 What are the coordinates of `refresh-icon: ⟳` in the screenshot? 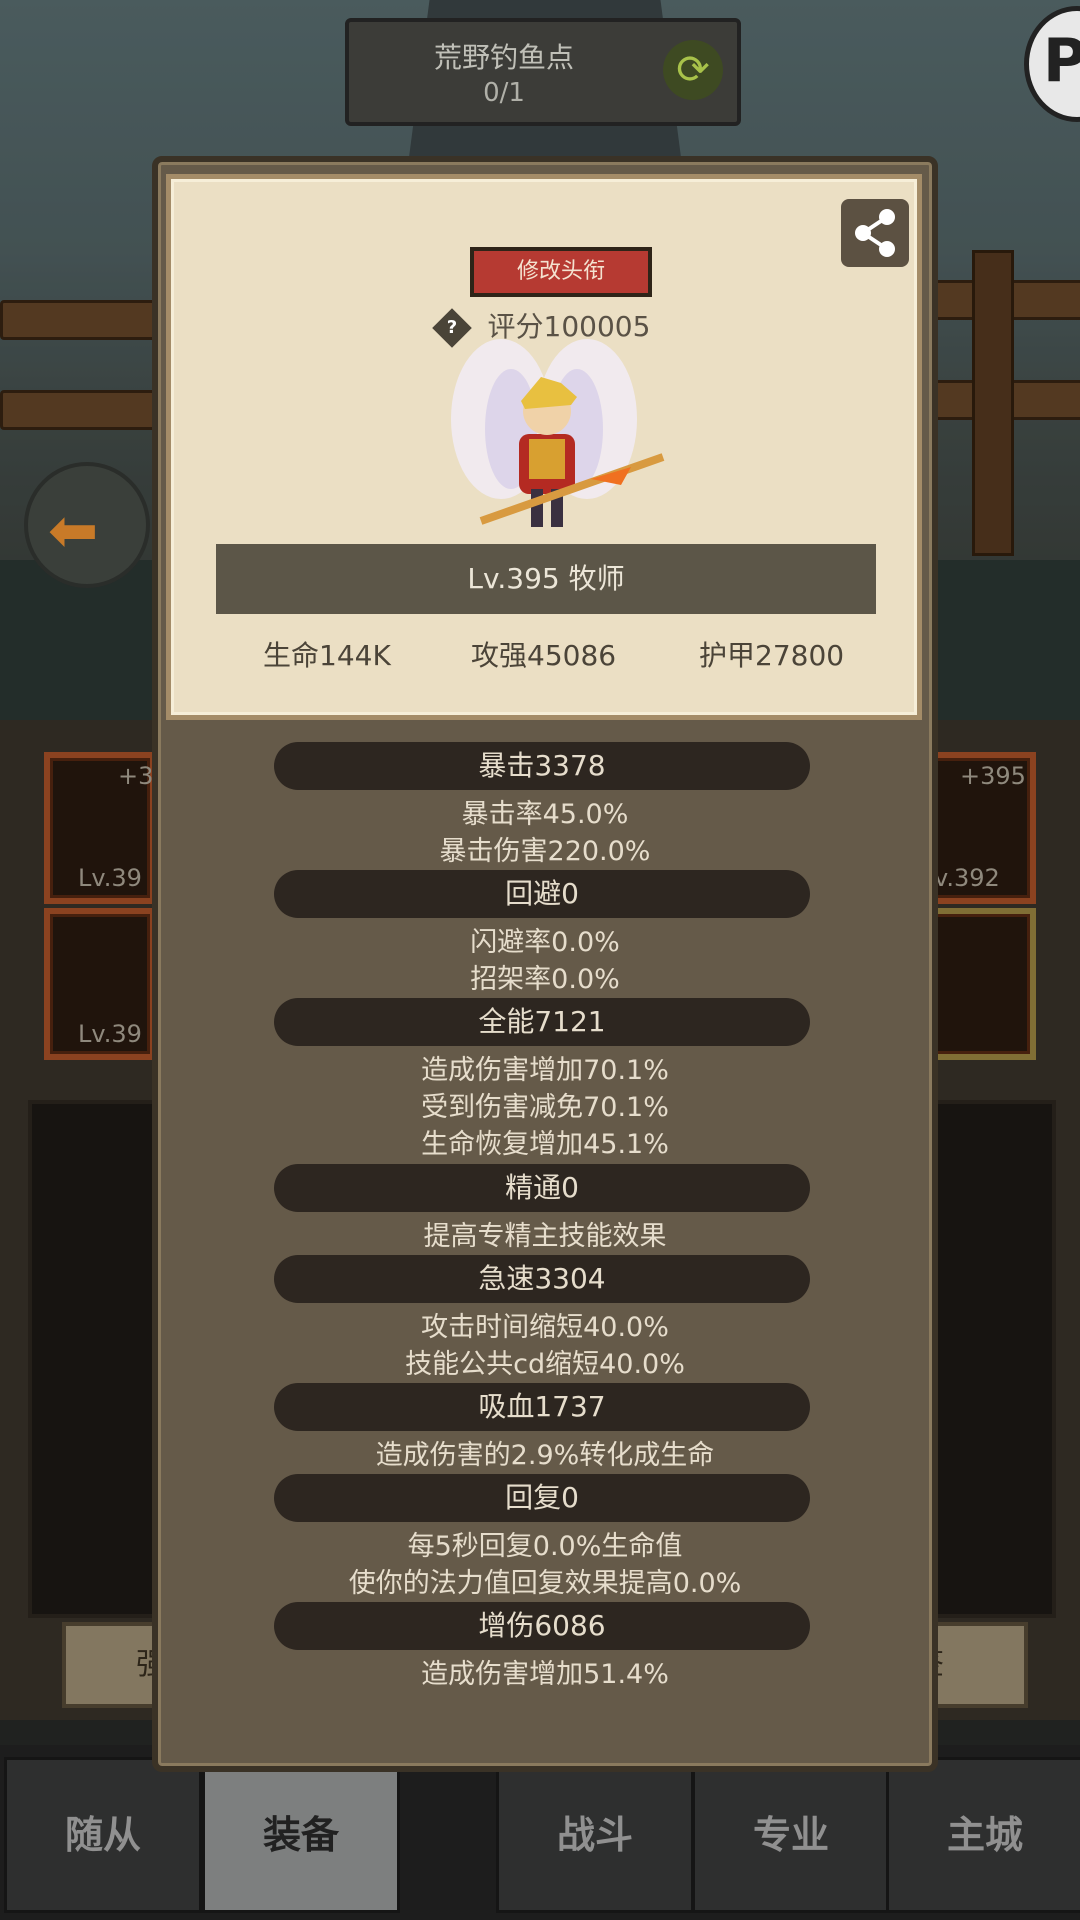 It's located at (693, 70).